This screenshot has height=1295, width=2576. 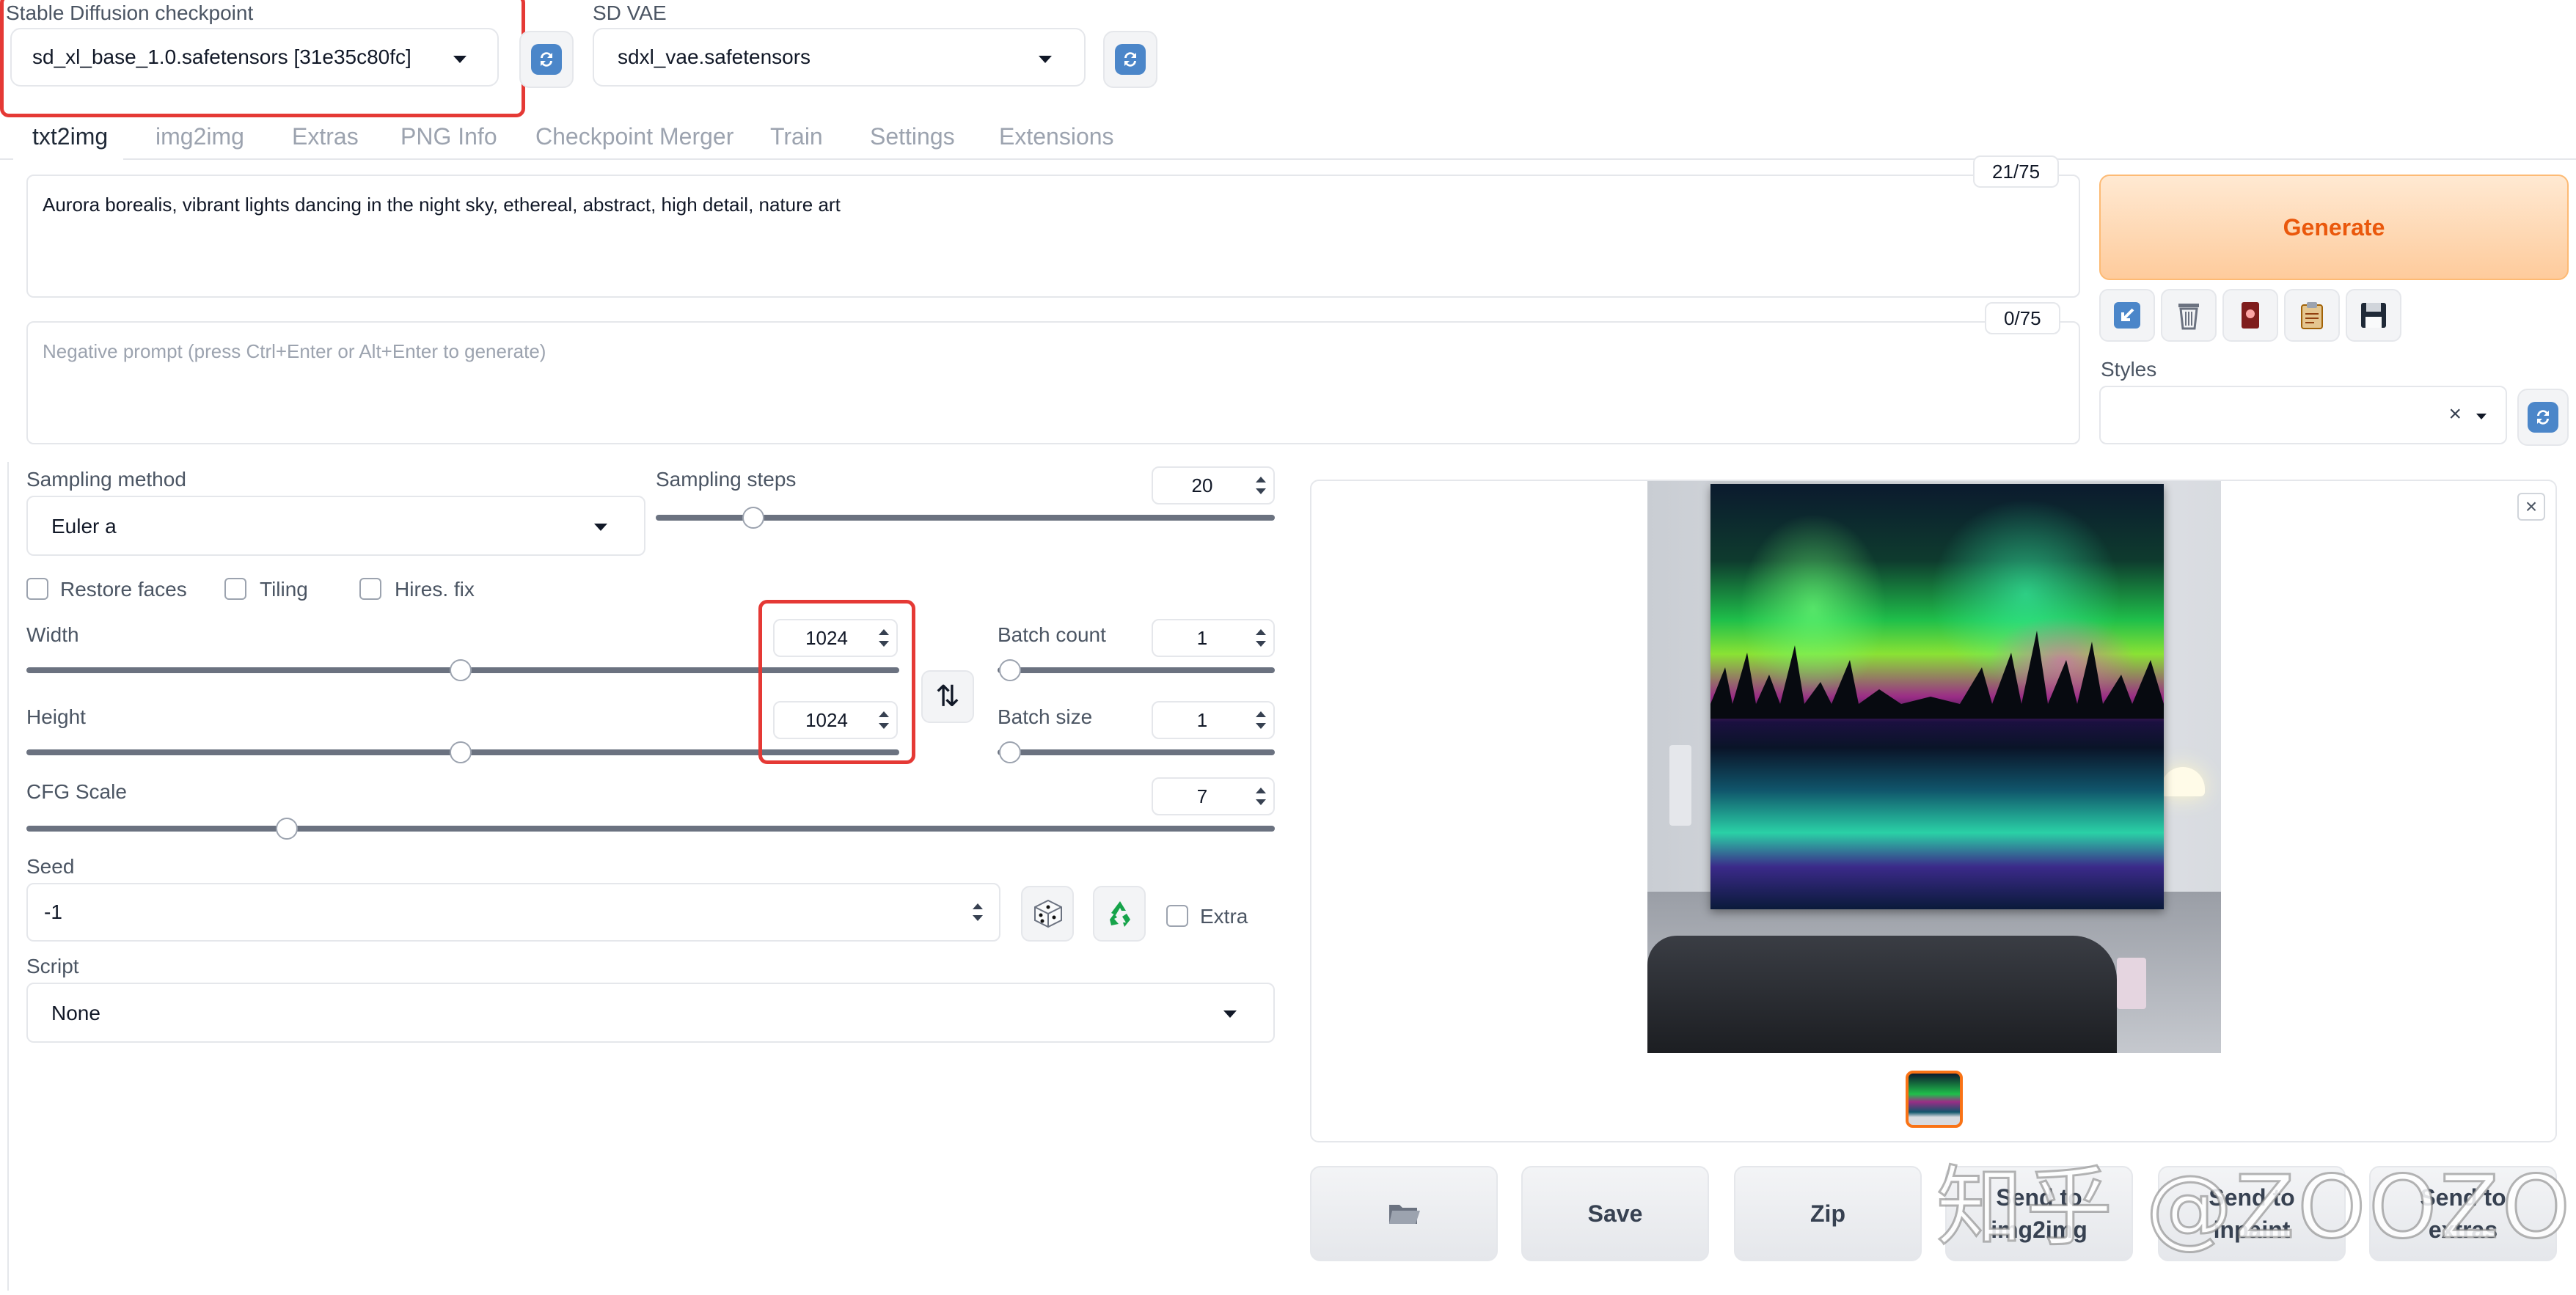 What do you see at coordinates (1882, 994) in the screenshot?
I see `bed-blanket` at bounding box center [1882, 994].